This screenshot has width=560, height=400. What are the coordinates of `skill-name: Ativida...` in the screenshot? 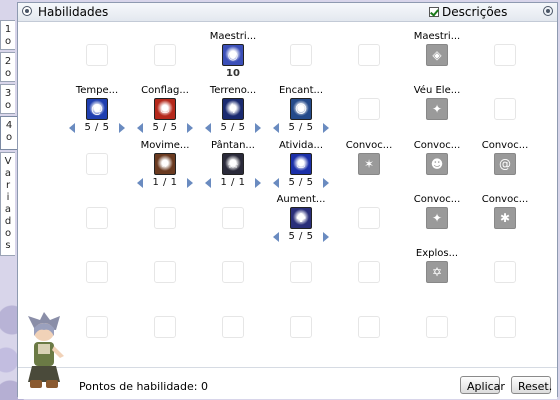 It's located at (301, 145).